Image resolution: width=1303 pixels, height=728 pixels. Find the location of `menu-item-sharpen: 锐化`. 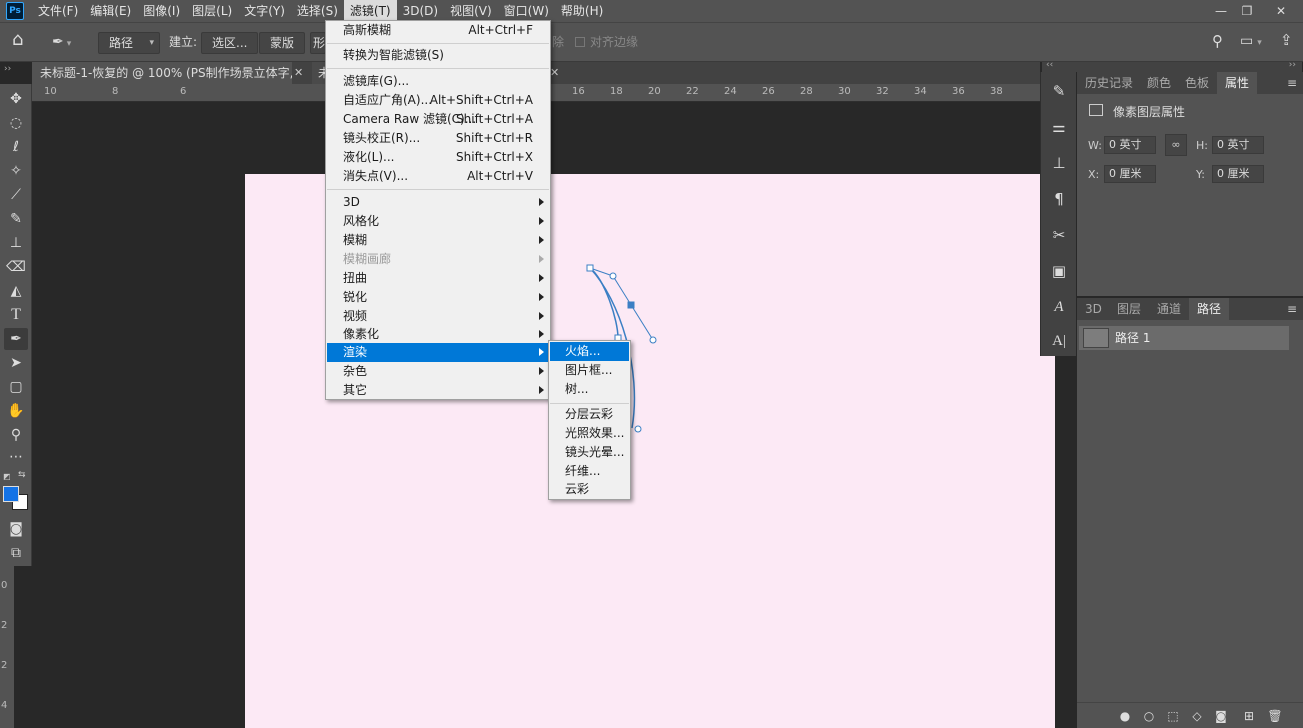

menu-item-sharpen: 锐化 is located at coordinates (438, 297).